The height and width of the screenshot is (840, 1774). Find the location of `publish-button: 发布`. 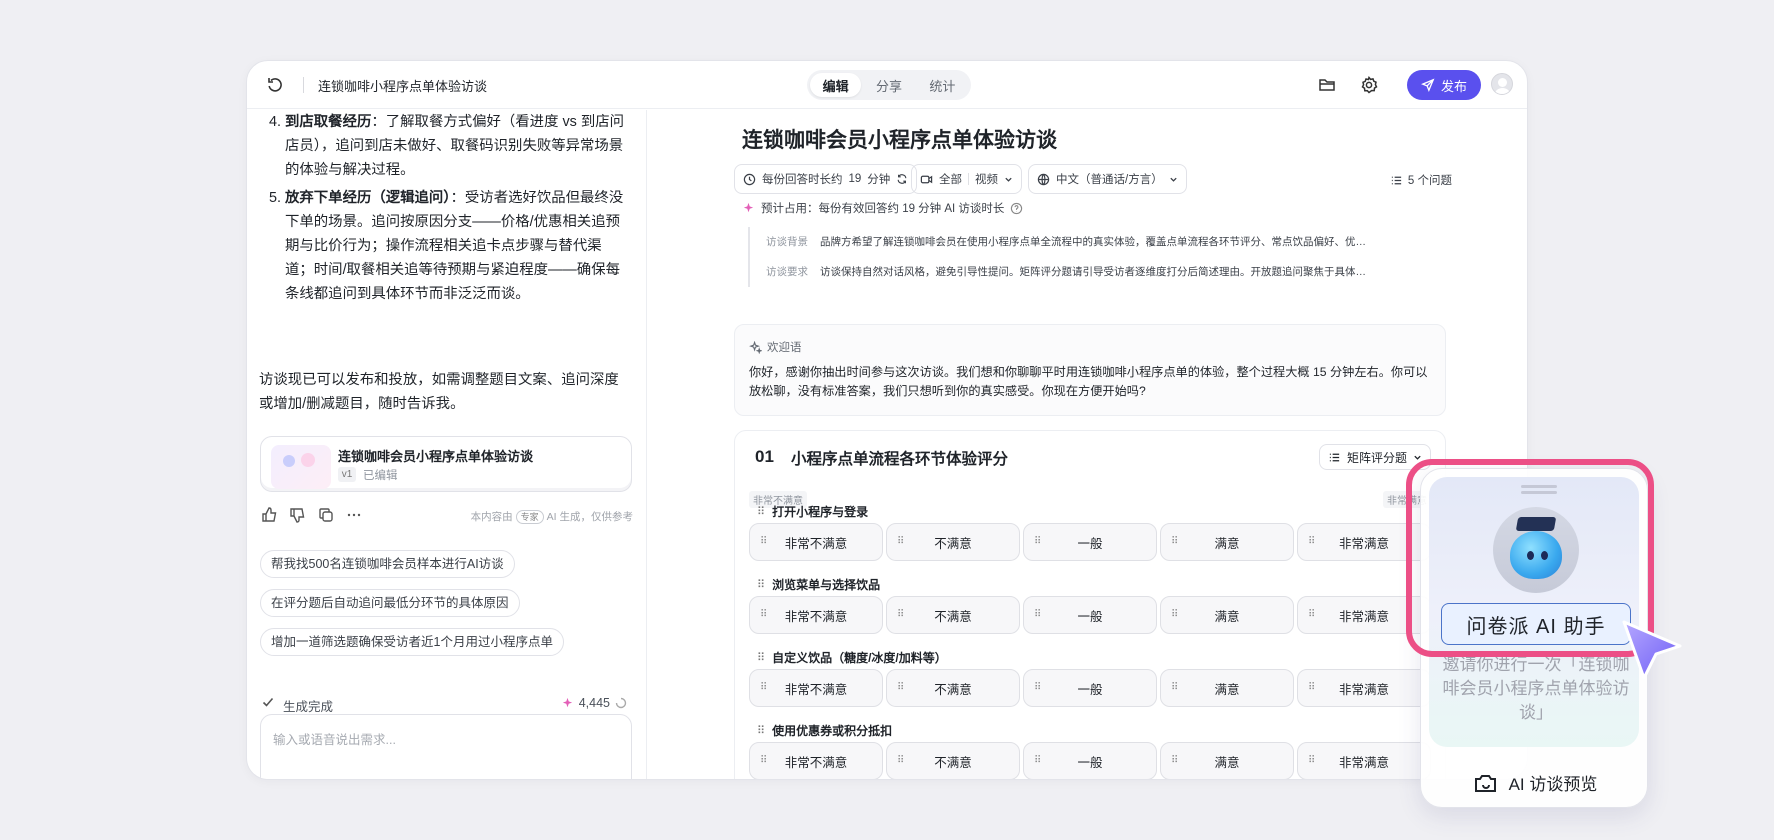

publish-button: 发布 is located at coordinates (1444, 85).